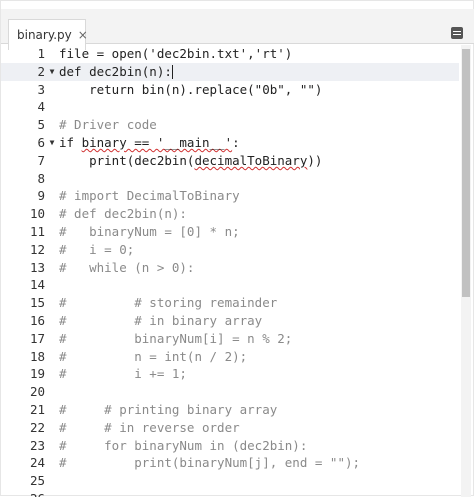 Image resolution: width=474 pixels, height=497 pixels. I want to click on code-line: 16 # # in binary array, so click(230, 321).